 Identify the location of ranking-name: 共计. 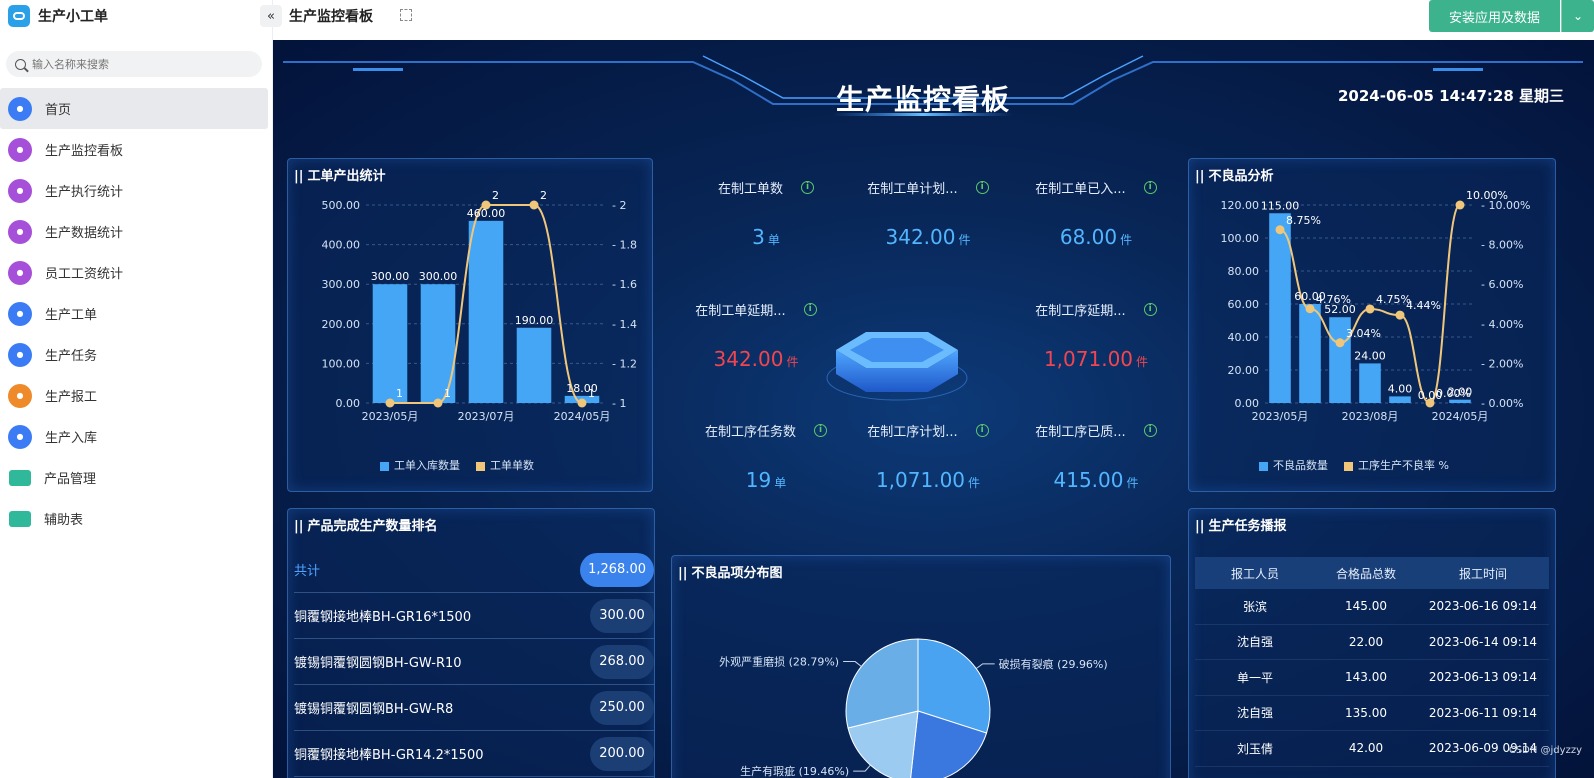
(307, 571).